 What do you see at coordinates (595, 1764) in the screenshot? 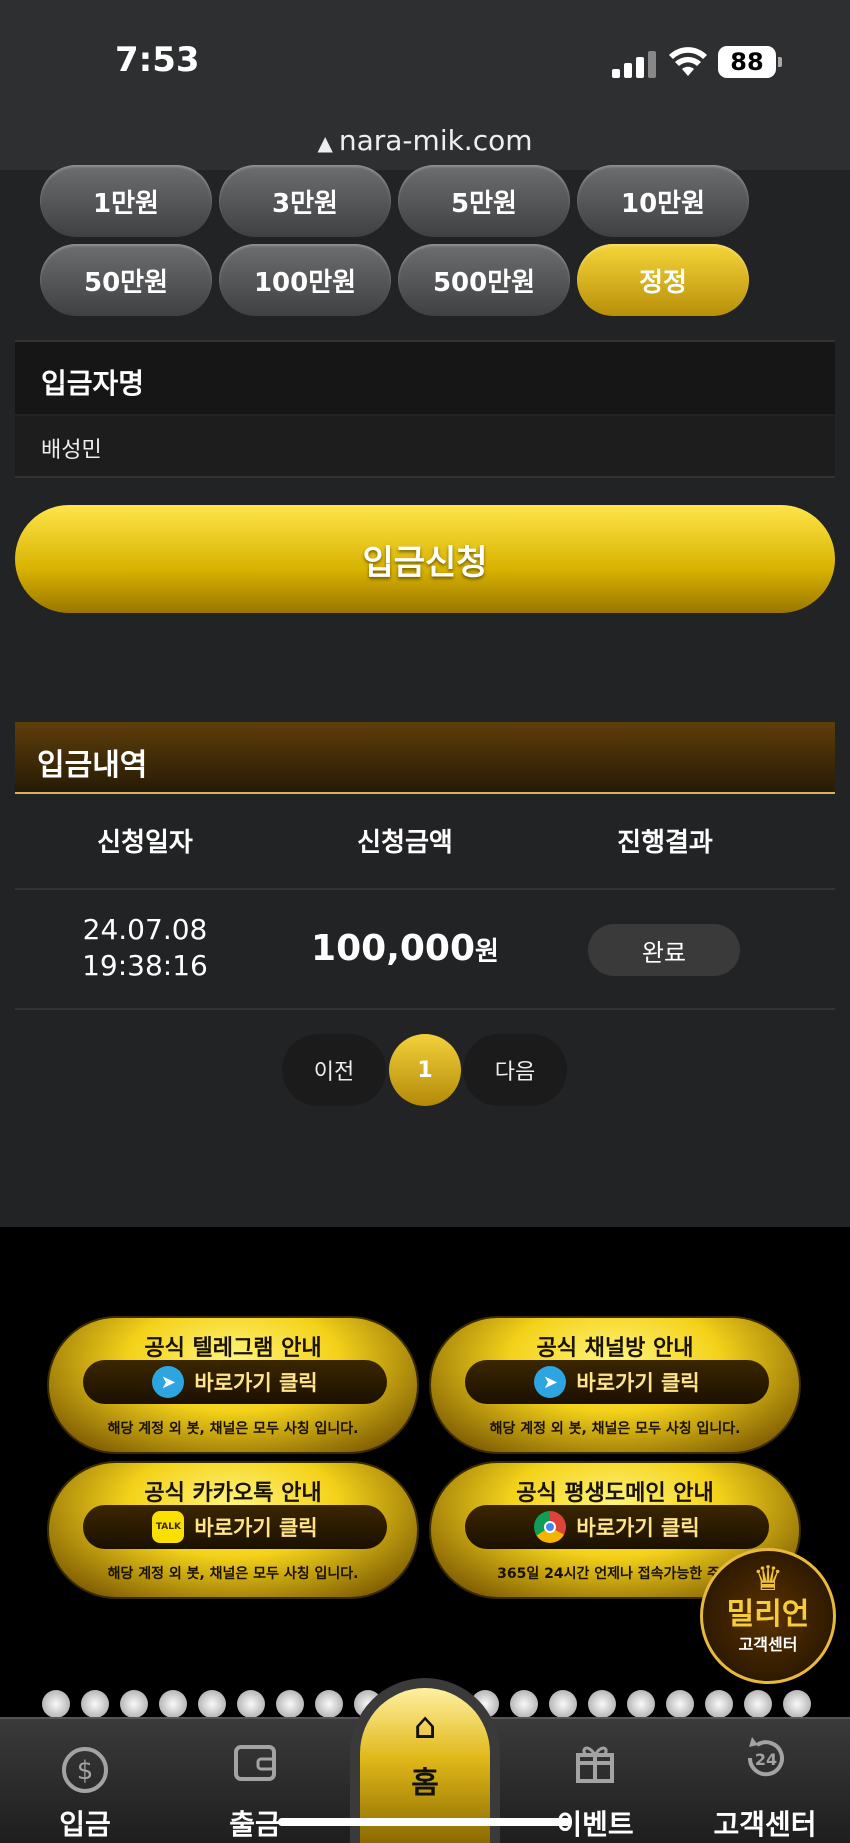
I see `gift-icon` at bounding box center [595, 1764].